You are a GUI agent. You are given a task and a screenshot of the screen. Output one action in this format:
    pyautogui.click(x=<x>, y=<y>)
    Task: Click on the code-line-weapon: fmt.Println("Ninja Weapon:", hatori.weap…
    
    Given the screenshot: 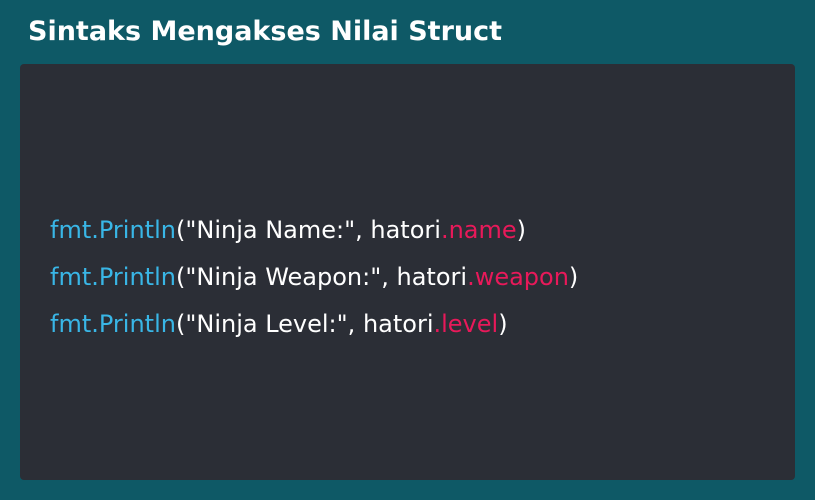 What is the action you would take?
    pyautogui.click(x=314, y=277)
    